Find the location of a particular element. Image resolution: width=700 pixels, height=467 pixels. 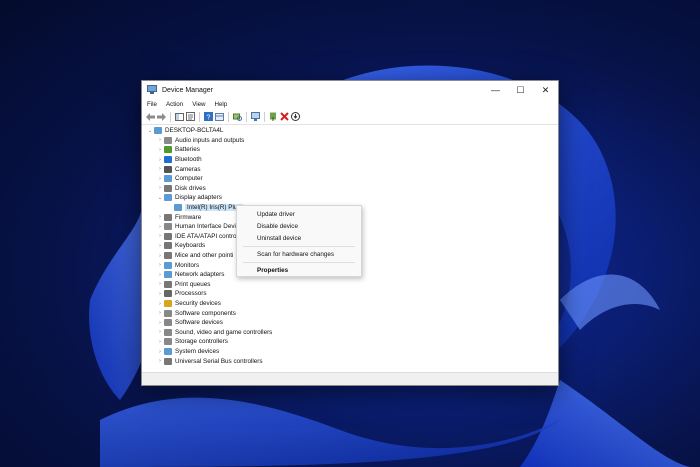

minimize-button: — is located at coordinates (495, 90).